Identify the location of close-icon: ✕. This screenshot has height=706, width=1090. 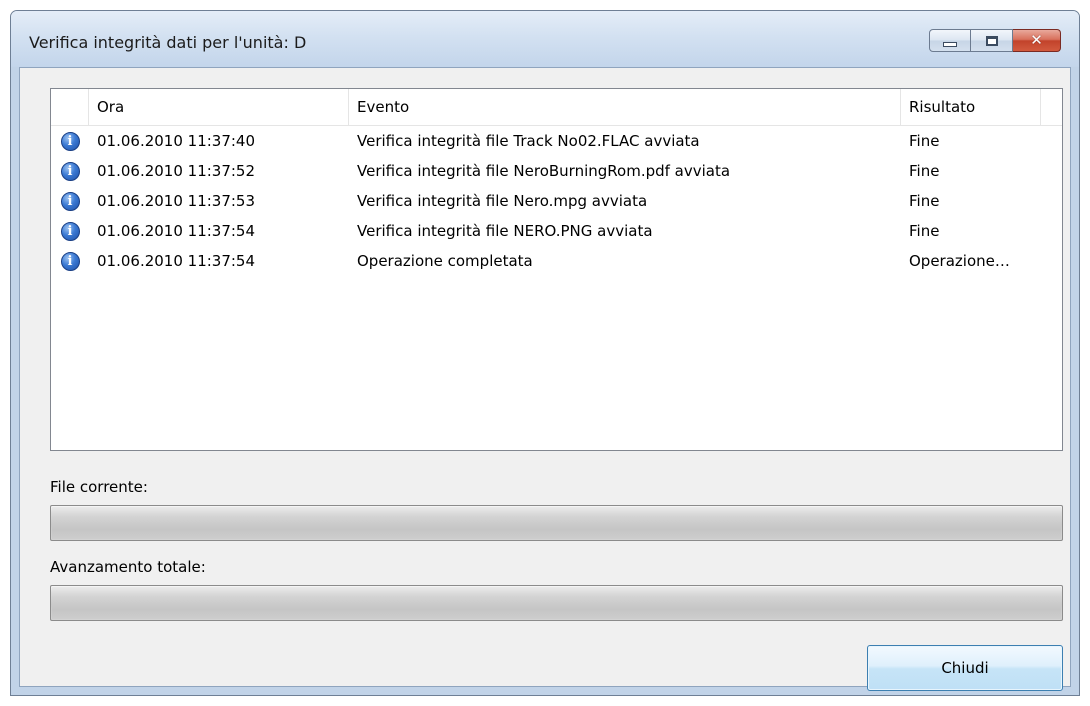
(1036, 40).